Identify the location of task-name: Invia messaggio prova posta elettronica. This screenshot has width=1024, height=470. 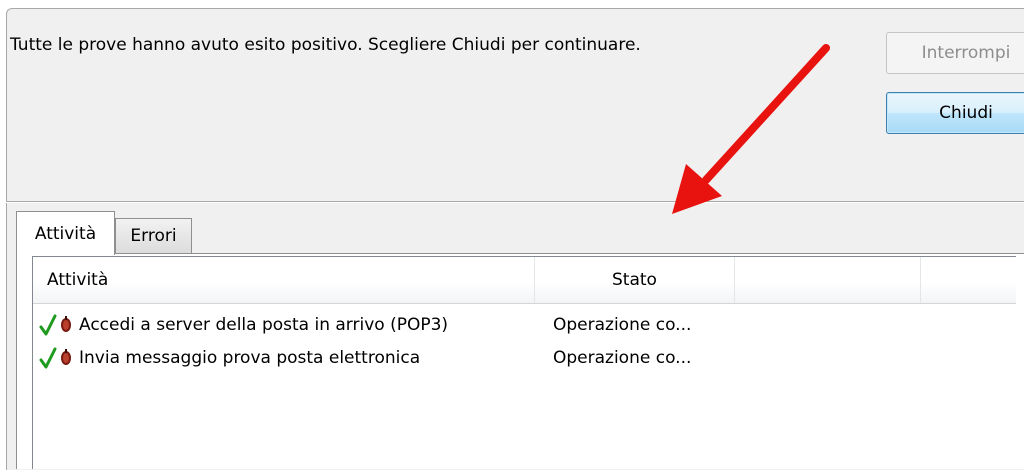
(250, 358).